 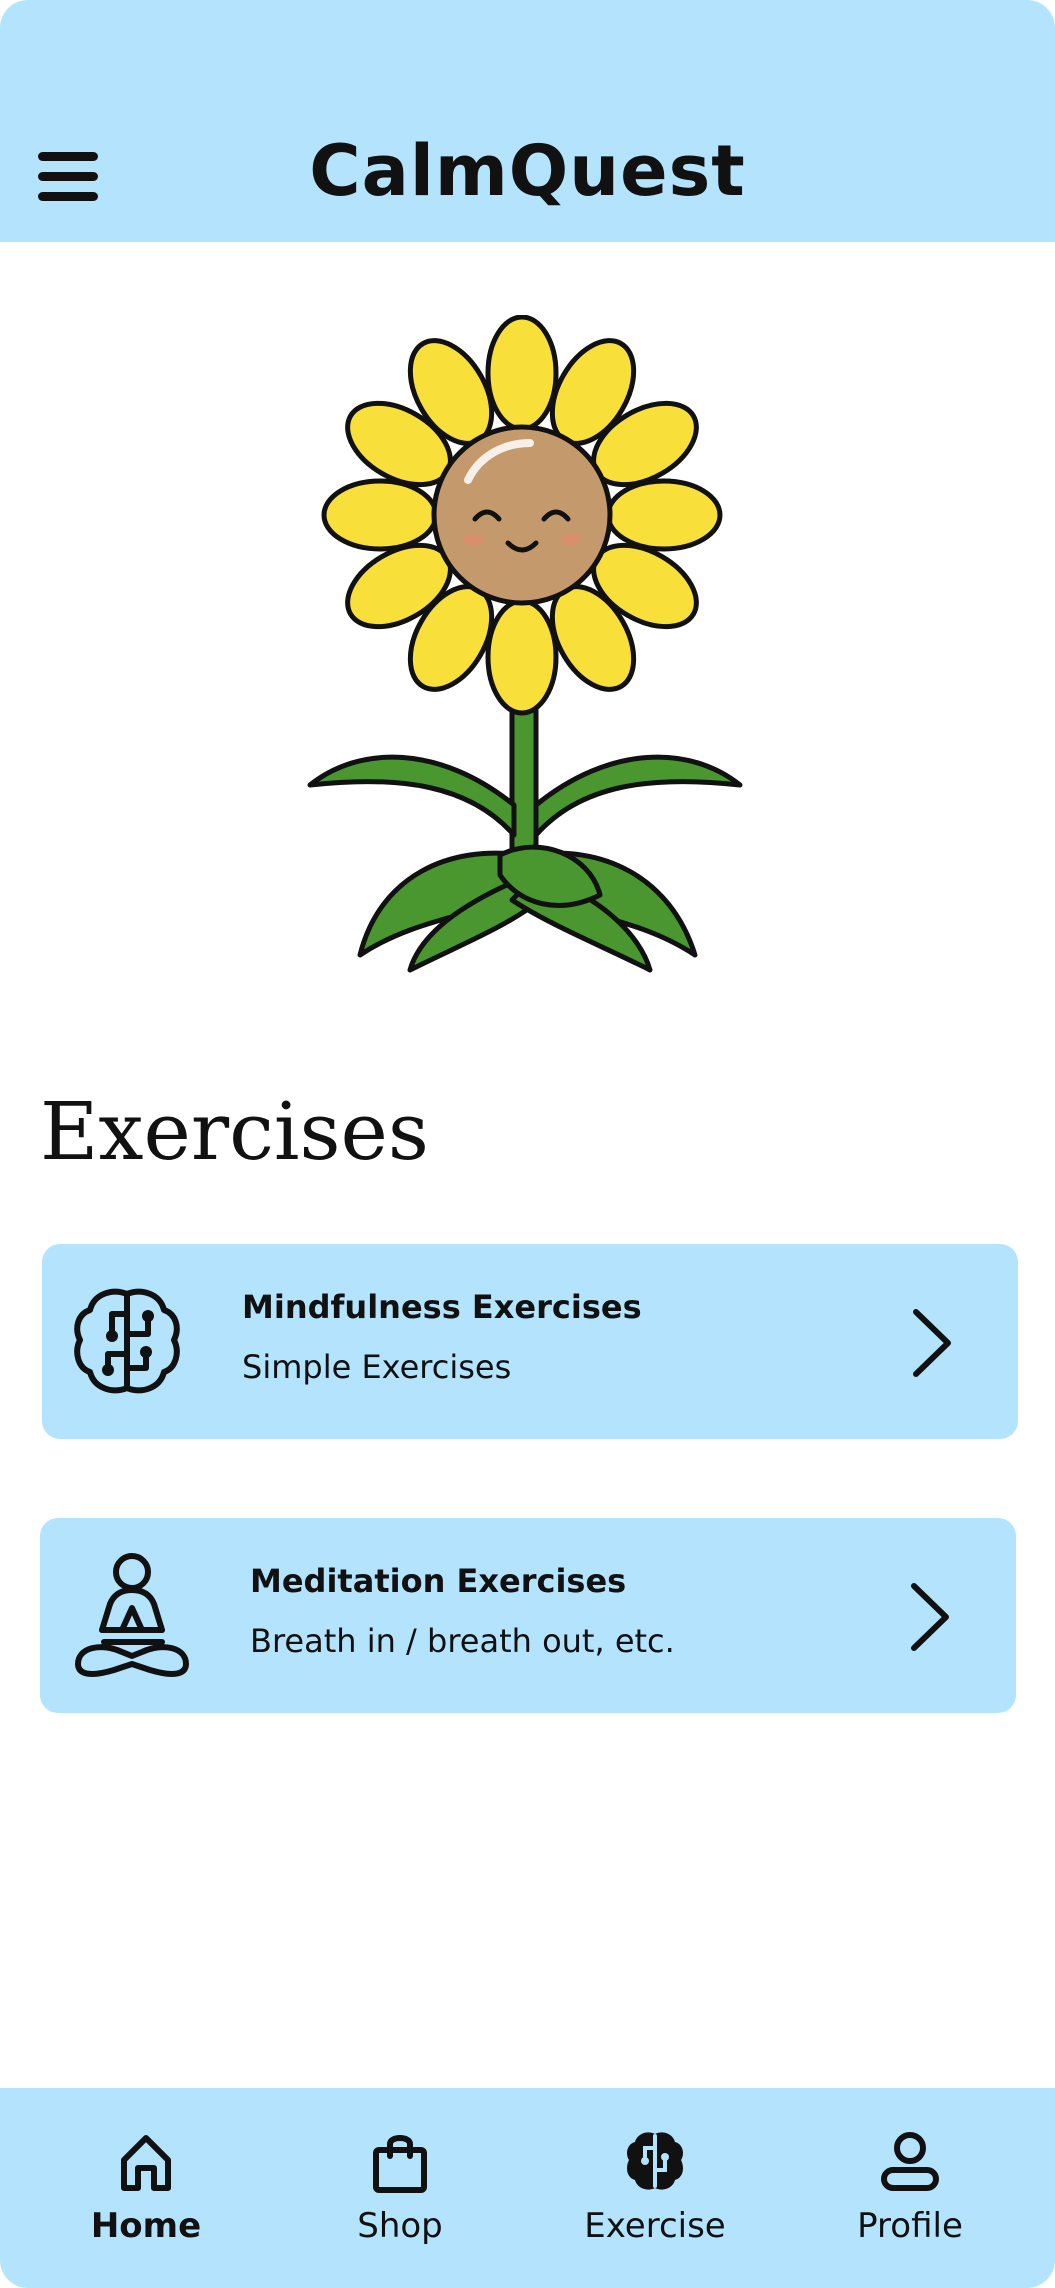 What do you see at coordinates (146, 2163) in the screenshot?
I see `home-icon` at bounding box center [146, 2163].